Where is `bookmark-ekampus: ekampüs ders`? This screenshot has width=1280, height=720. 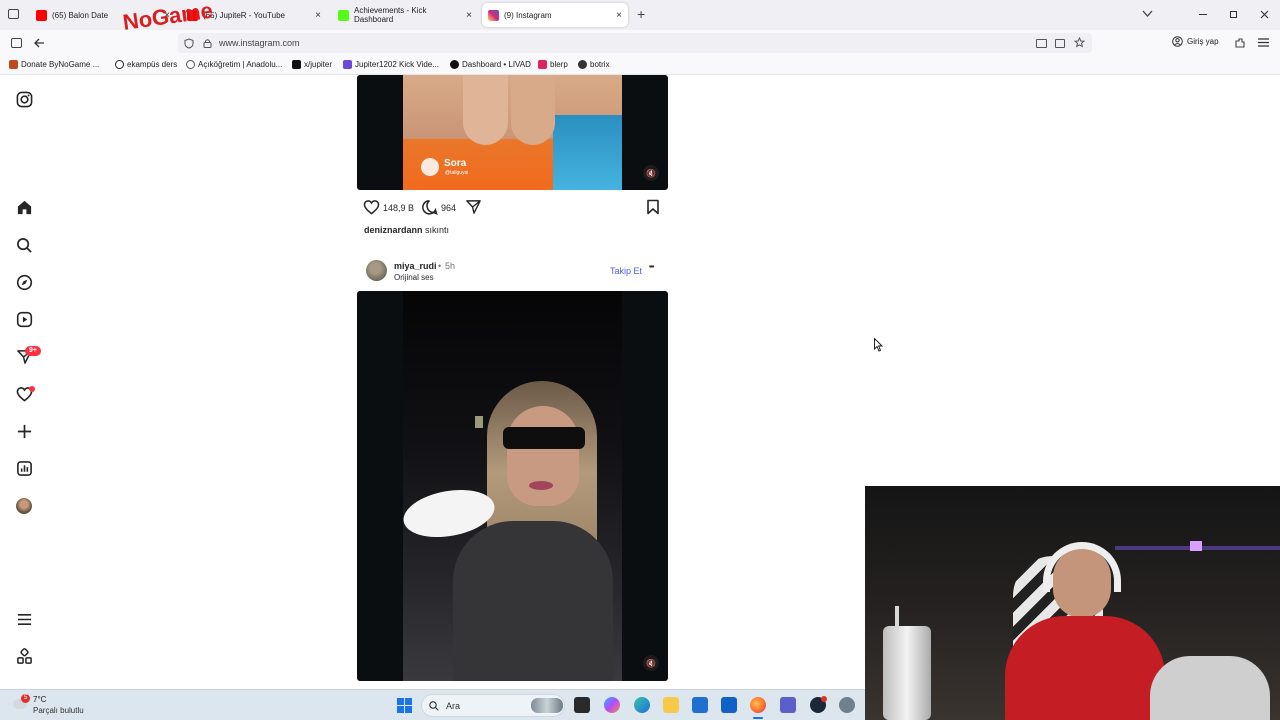 bookmark-ekampus: ekampüs ders is located at coordinates (146, 64).